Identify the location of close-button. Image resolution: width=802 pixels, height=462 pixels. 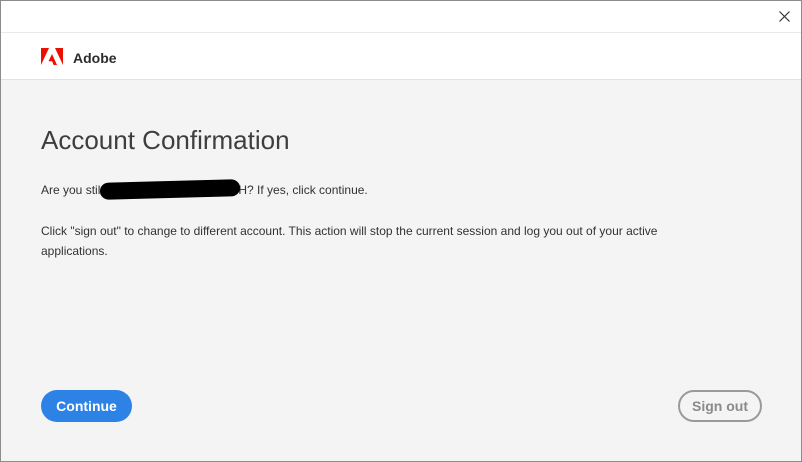
(784, 16).